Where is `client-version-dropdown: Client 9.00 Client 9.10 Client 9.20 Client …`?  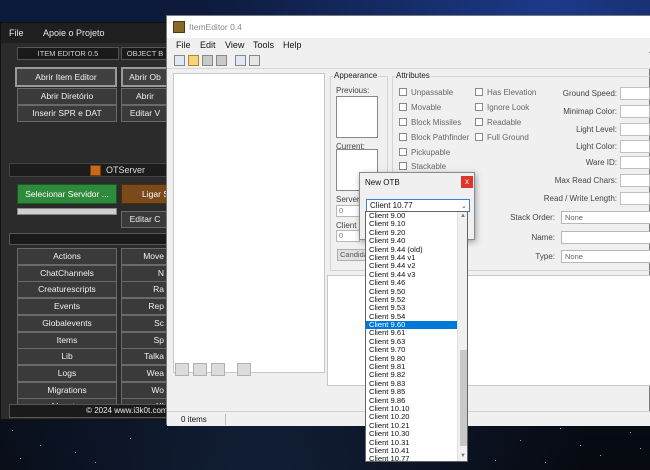
client-version-dropdown: Client 9.00 Client 9.10 Client 9.20 Client … is located at coordinates (416, 336).